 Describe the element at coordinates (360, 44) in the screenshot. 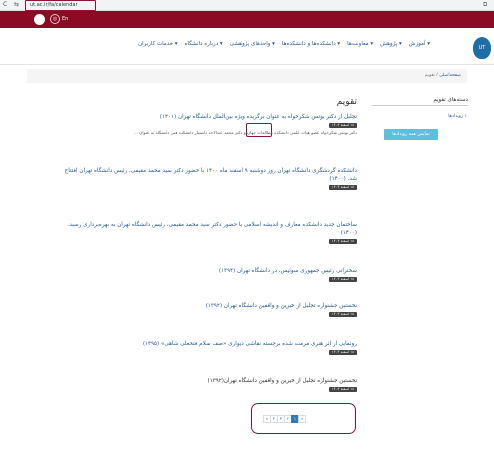

I see `nav-item-vice-presidencies: معاونت‌ها ▾` at that location.